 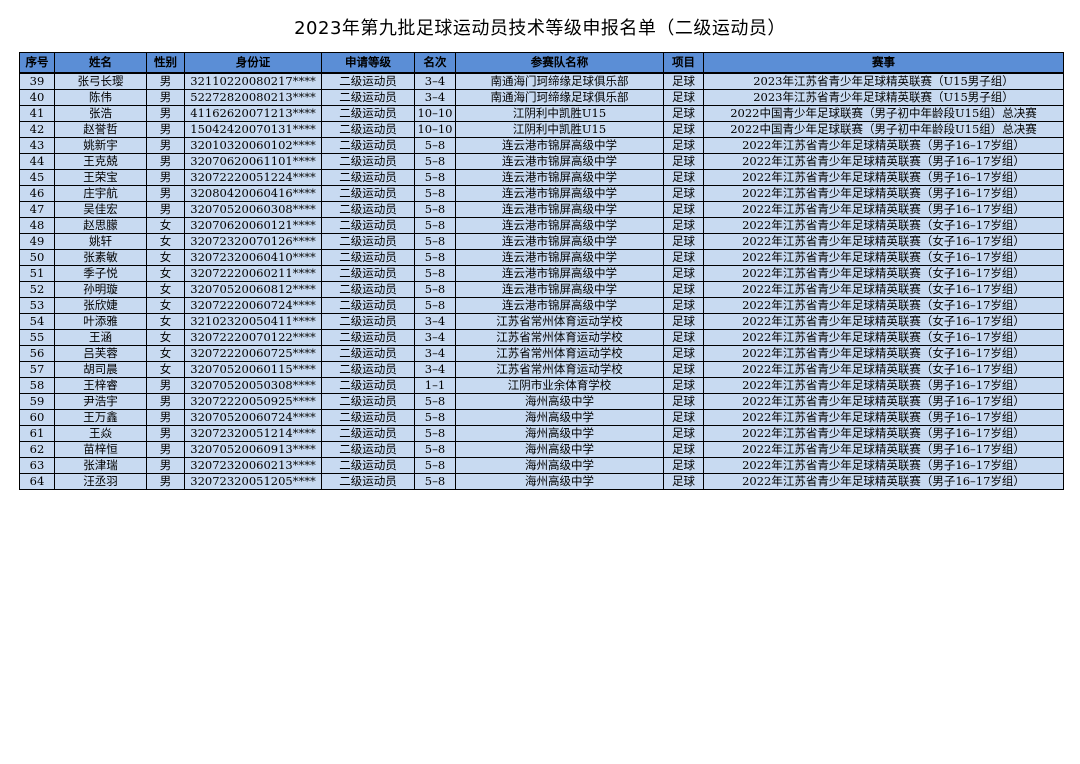 I want to click on cell-name: 吴佳宏, so click(x=100, y=209).